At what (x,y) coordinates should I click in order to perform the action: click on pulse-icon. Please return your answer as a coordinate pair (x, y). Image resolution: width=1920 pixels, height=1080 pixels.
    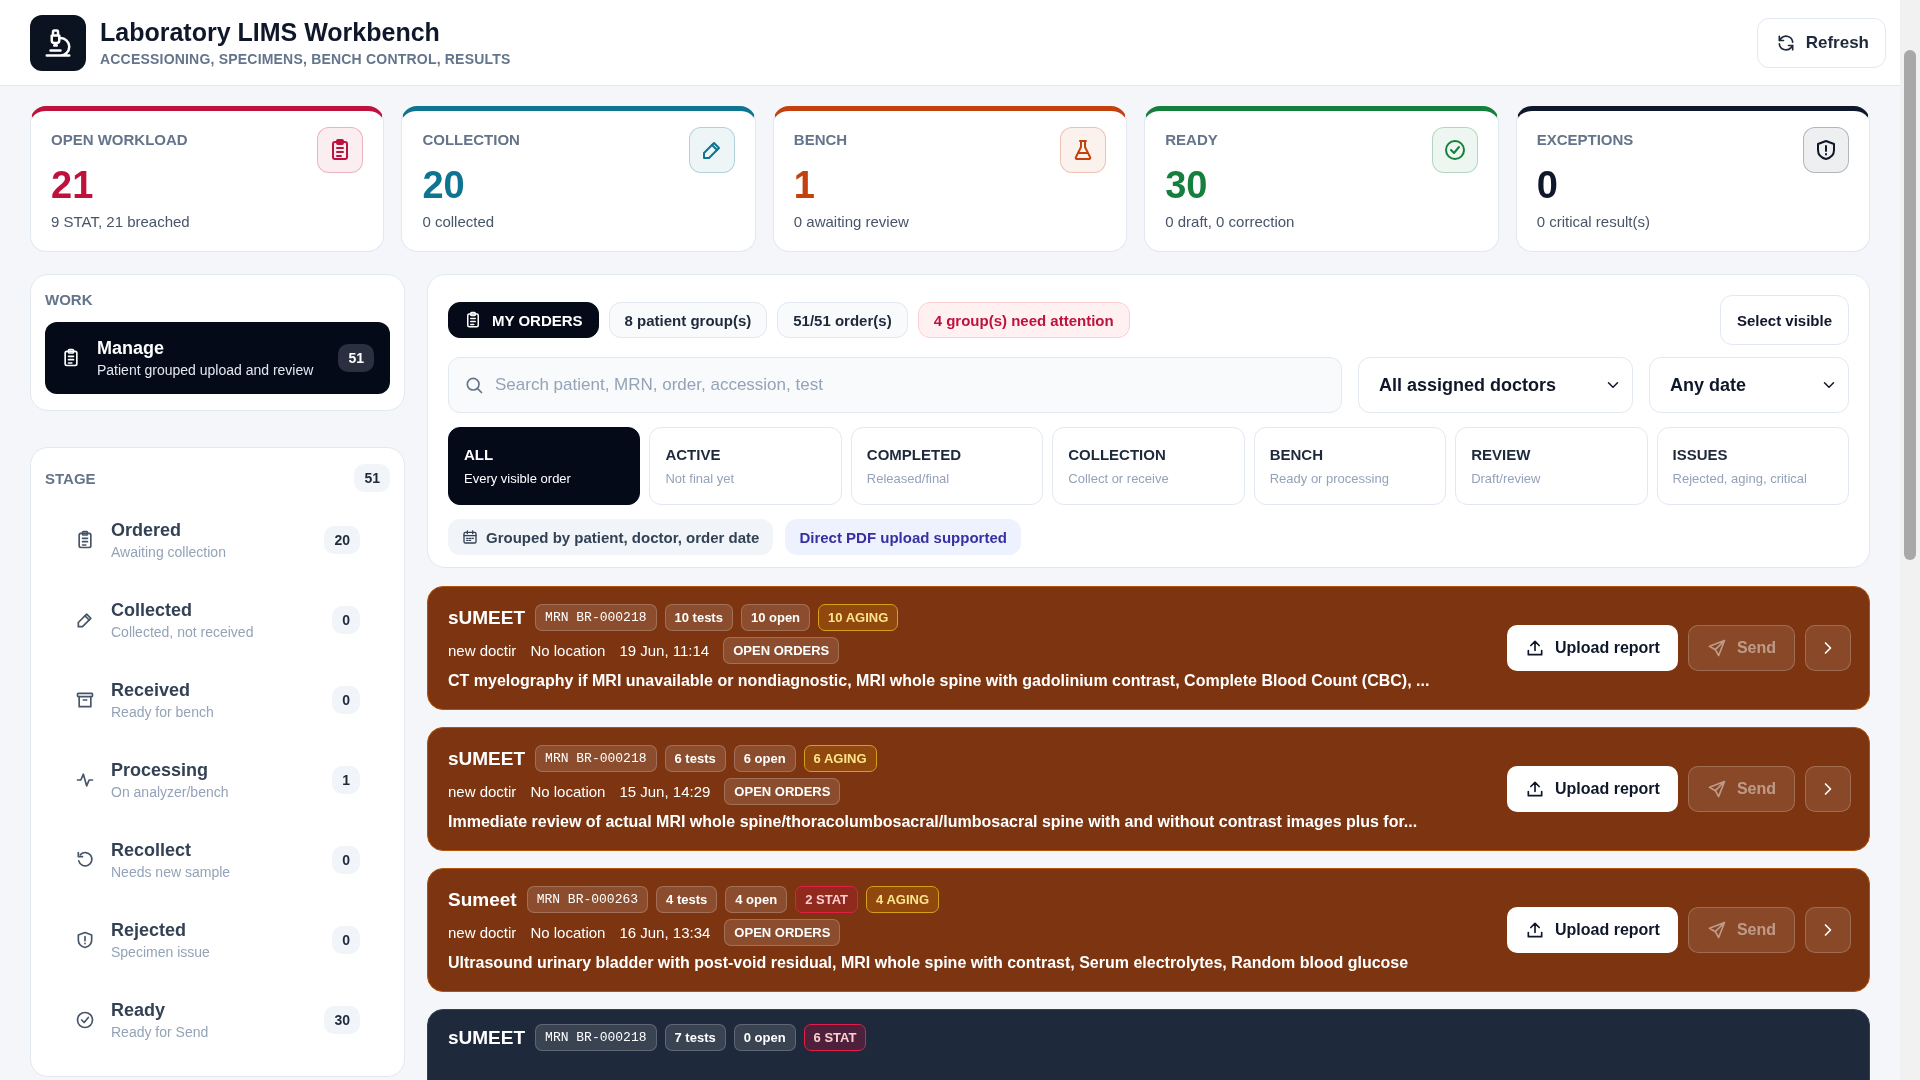
    Looking at the image, I should click on (85, 780).